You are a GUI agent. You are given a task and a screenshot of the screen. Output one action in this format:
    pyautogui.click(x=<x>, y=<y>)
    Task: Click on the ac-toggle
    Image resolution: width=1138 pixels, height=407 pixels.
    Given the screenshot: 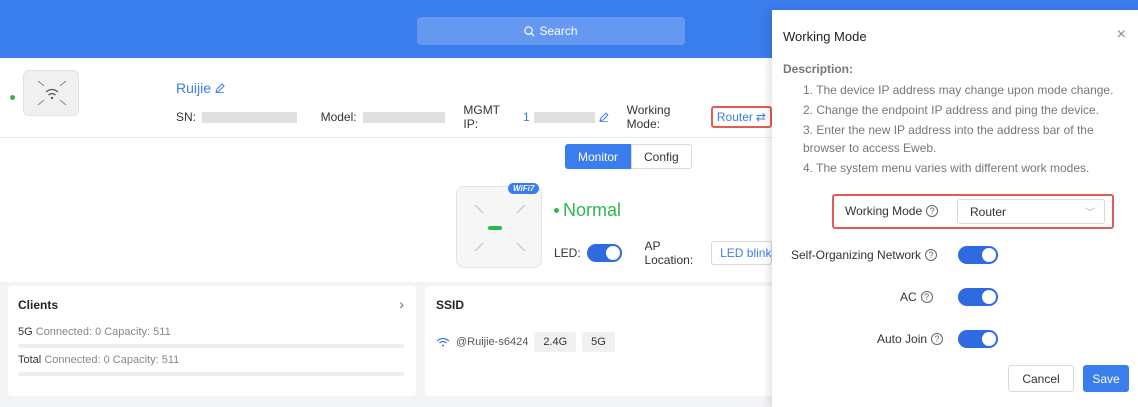 What is the action you would take?
    pyautogui.click(x=978, y=297)
    